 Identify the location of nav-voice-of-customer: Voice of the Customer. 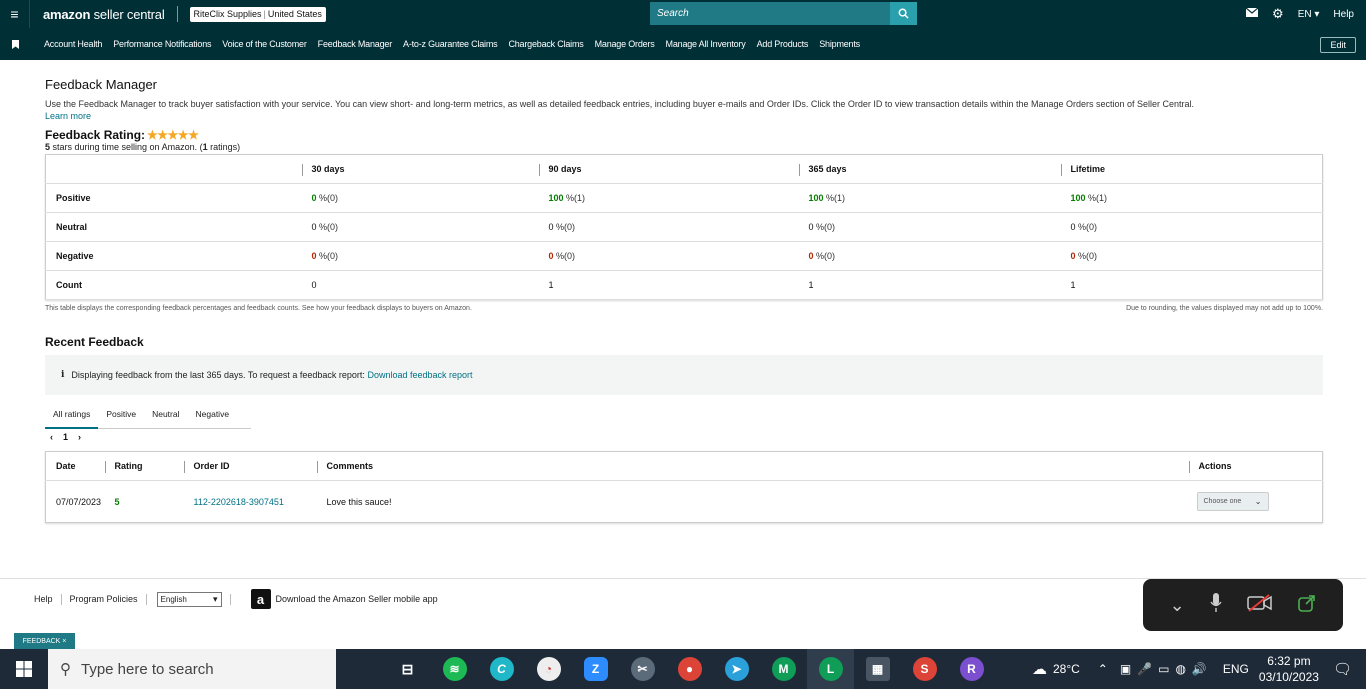
(264, 44).